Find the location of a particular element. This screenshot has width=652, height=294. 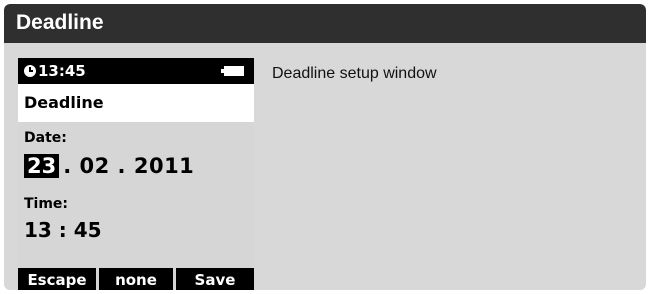

screen-header: Deadline is located at coordinates (136, 103).